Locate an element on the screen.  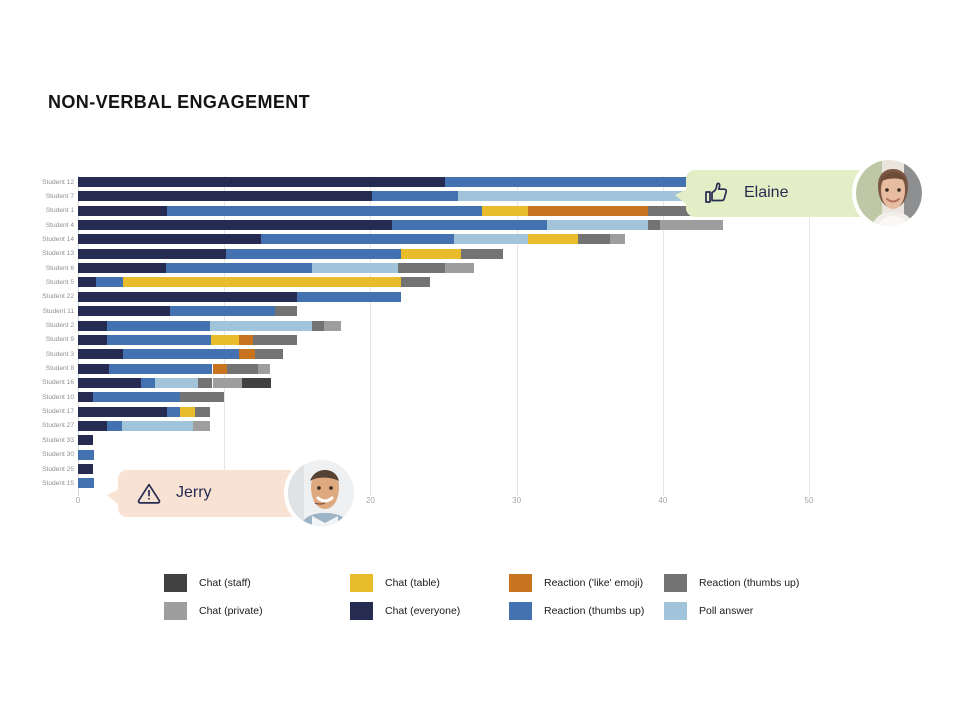
callout-jerry: Jerry is located at coordinates (232, 493).